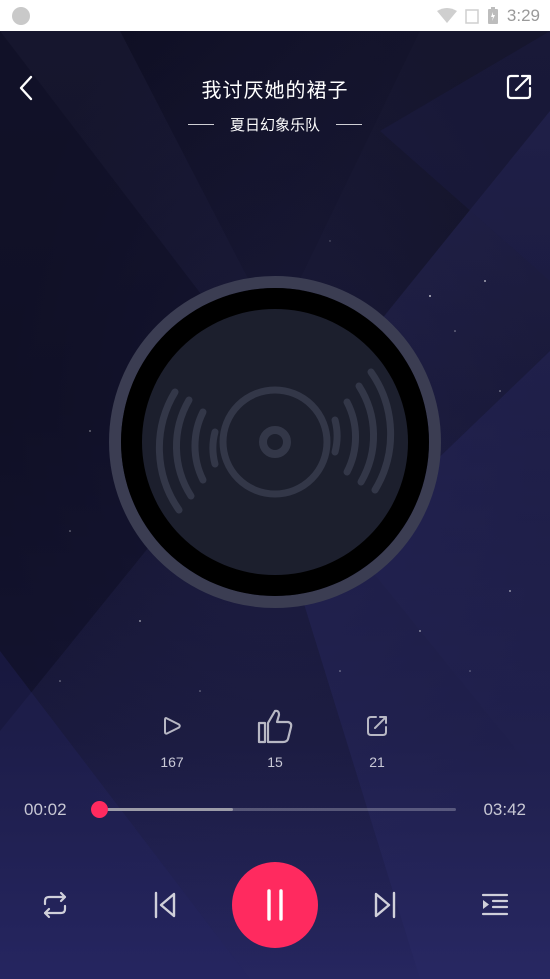 Image resolution: width=550 pixels, height=979 pixels. I want to click on chevron-left-icon, so click(26, 88).